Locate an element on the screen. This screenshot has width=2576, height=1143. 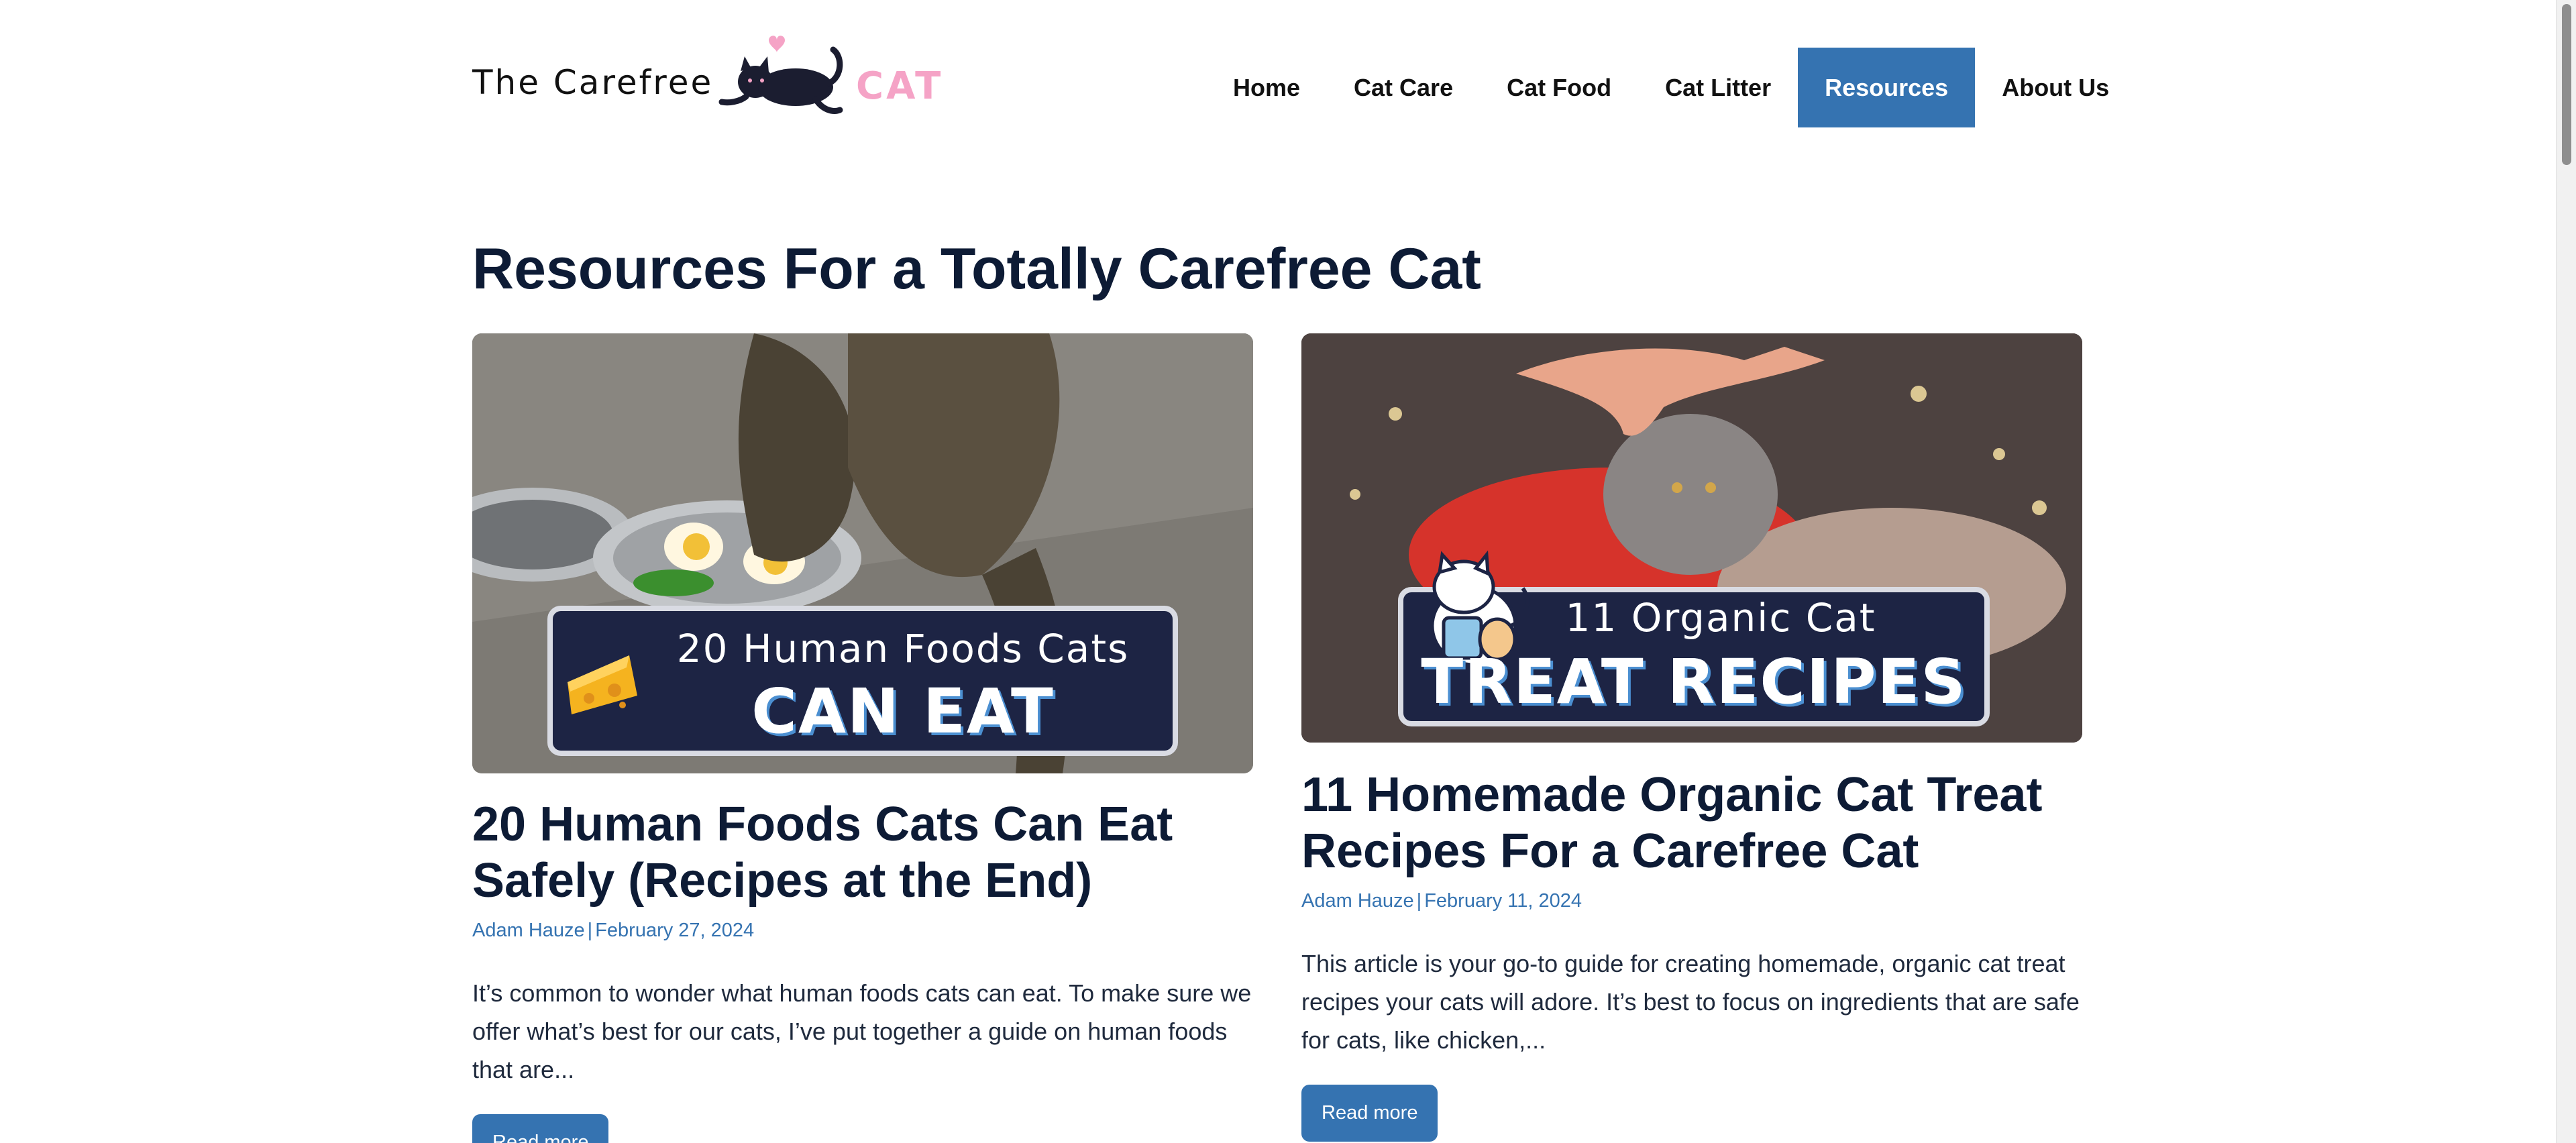
nav-item-cat-litter: Cat Litter is located at coordinates (1718, 88).